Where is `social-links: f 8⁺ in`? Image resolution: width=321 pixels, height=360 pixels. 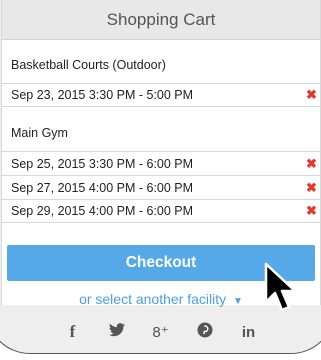
social-links: f 8⁺ in is located at coordinates (160, 332).